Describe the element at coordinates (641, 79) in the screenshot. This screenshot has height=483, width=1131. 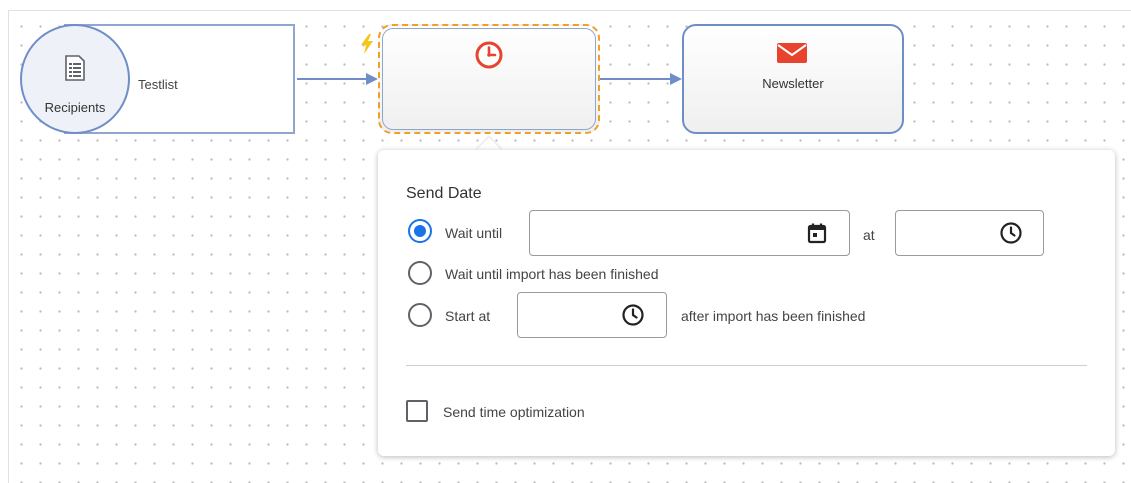
I see `connector-wait-to-newsletter` at that location.